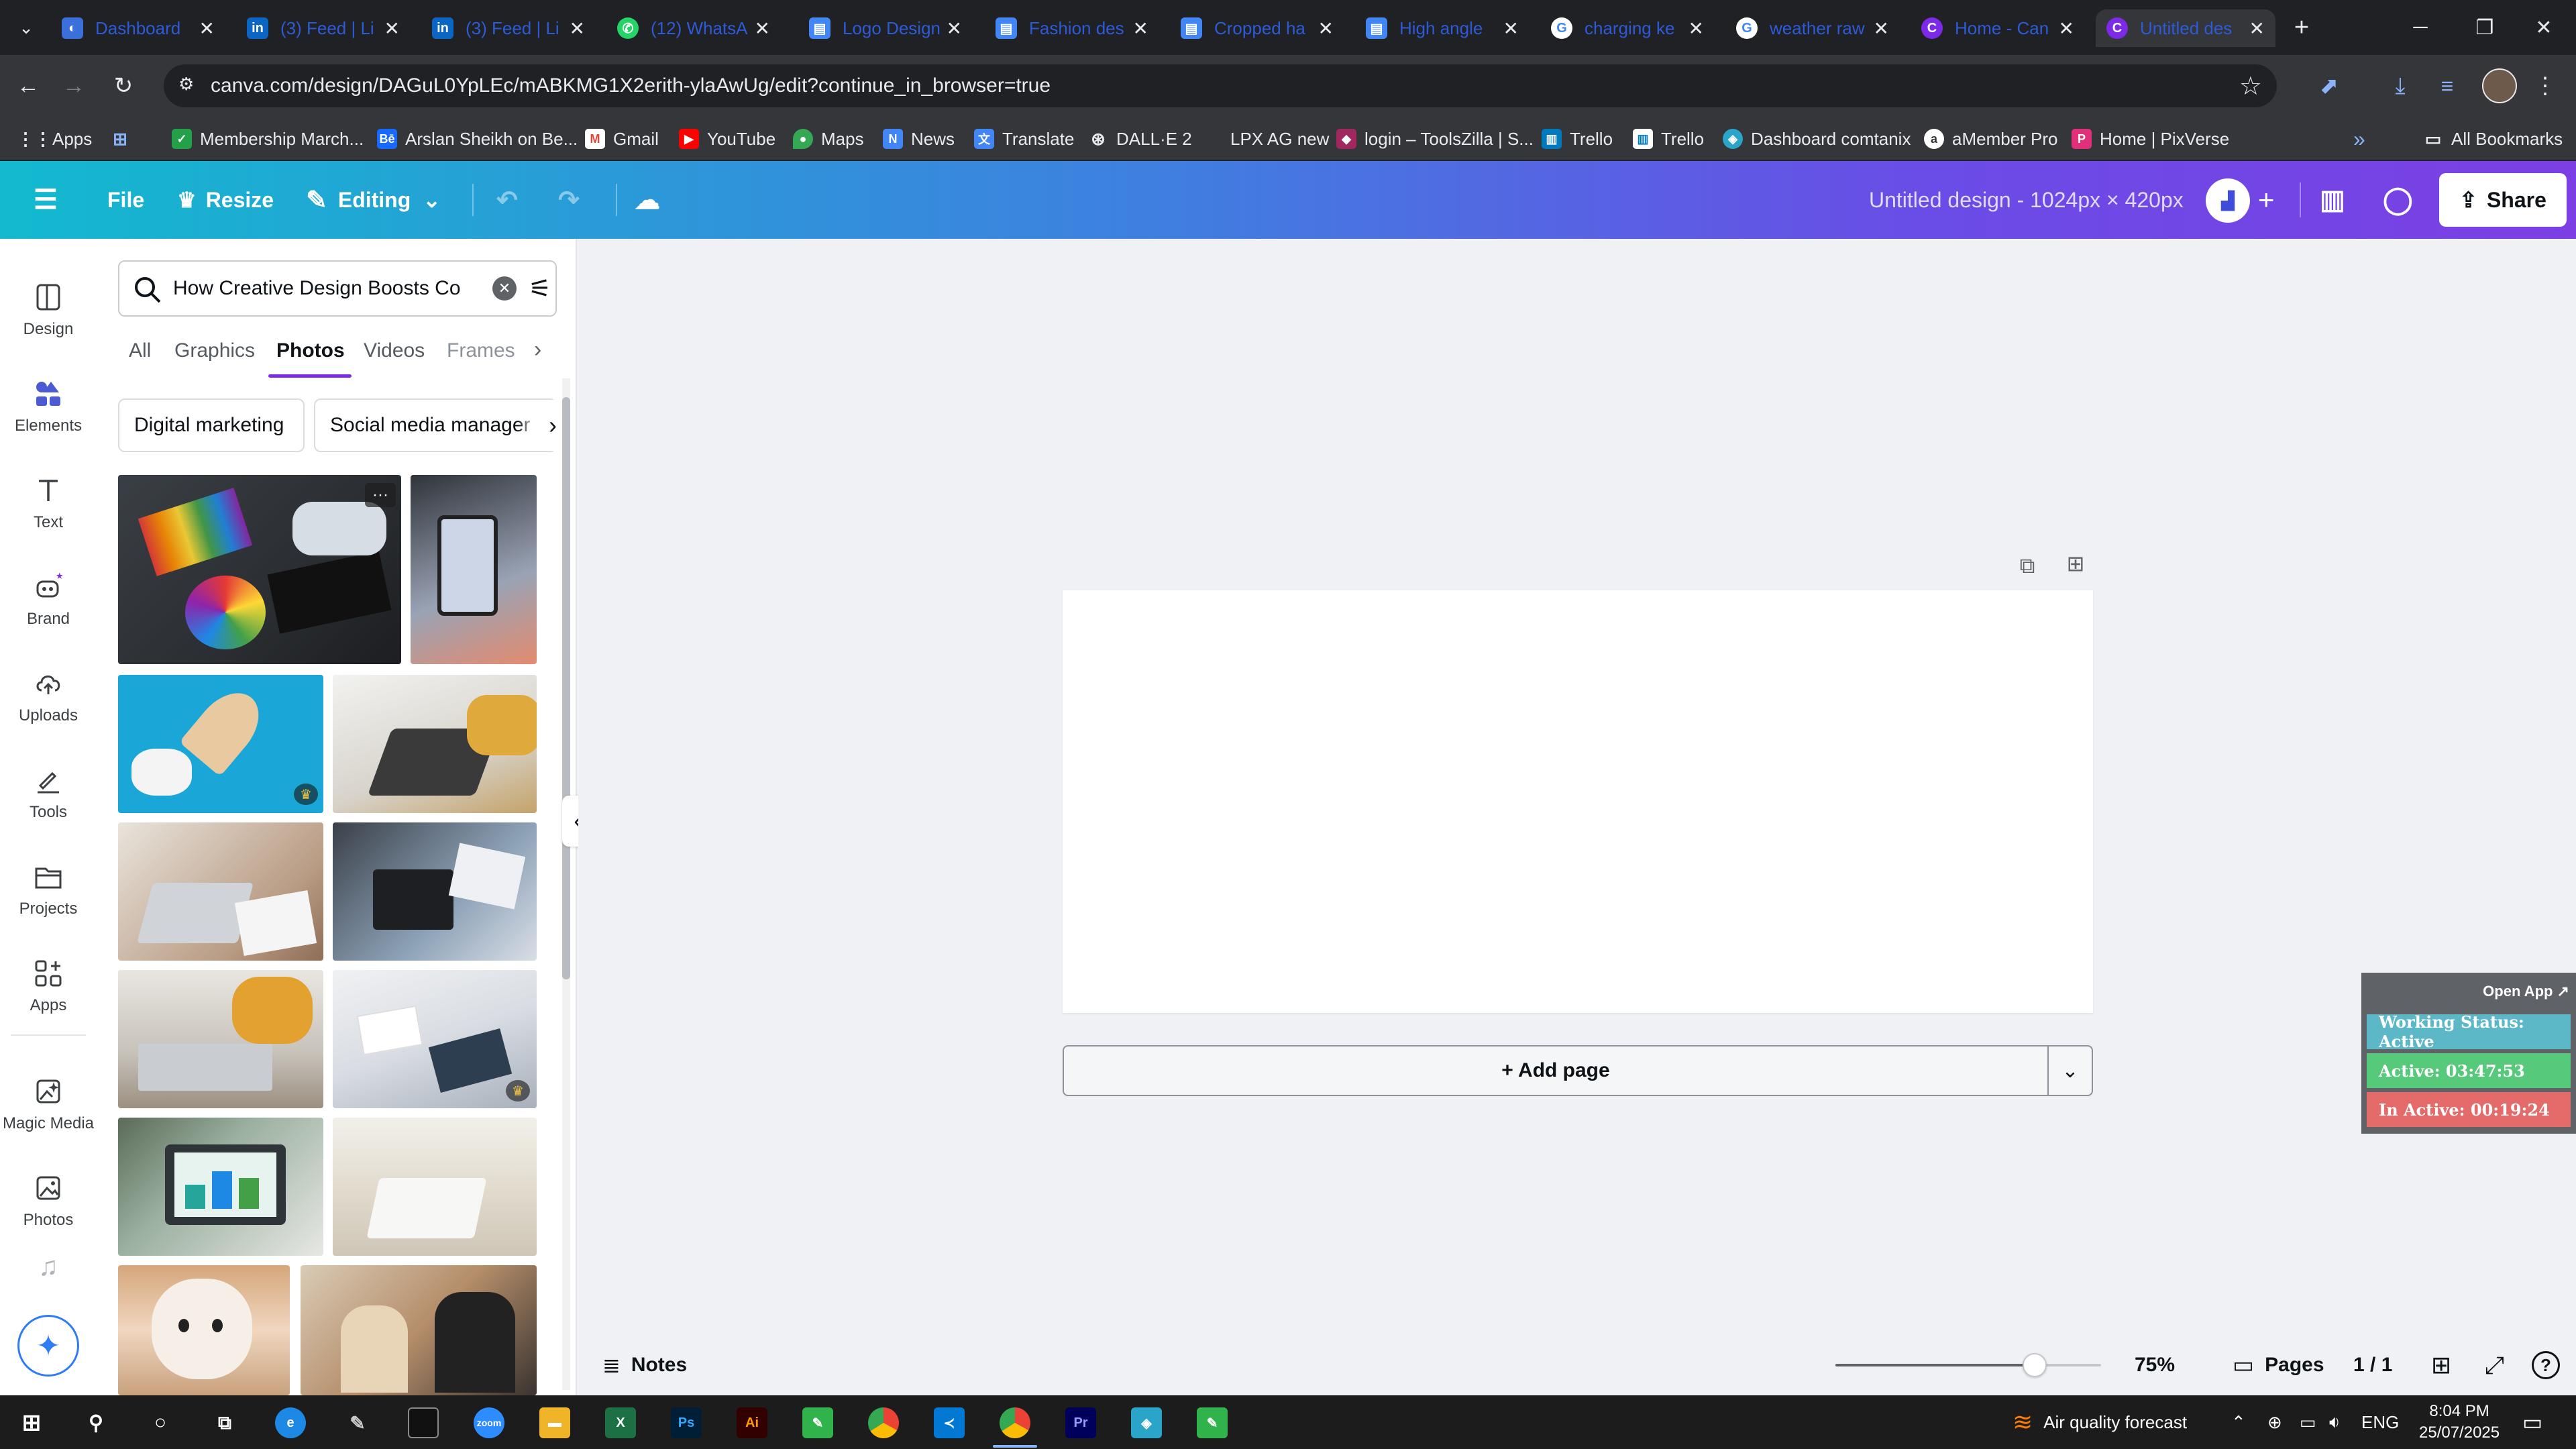 This screenshot has height=1449, width=2576. What do you see at coordinates (644, 1365) in the screenshot?
I see `notes-button: ≣ Notes` at bounding box center [644, 1365].